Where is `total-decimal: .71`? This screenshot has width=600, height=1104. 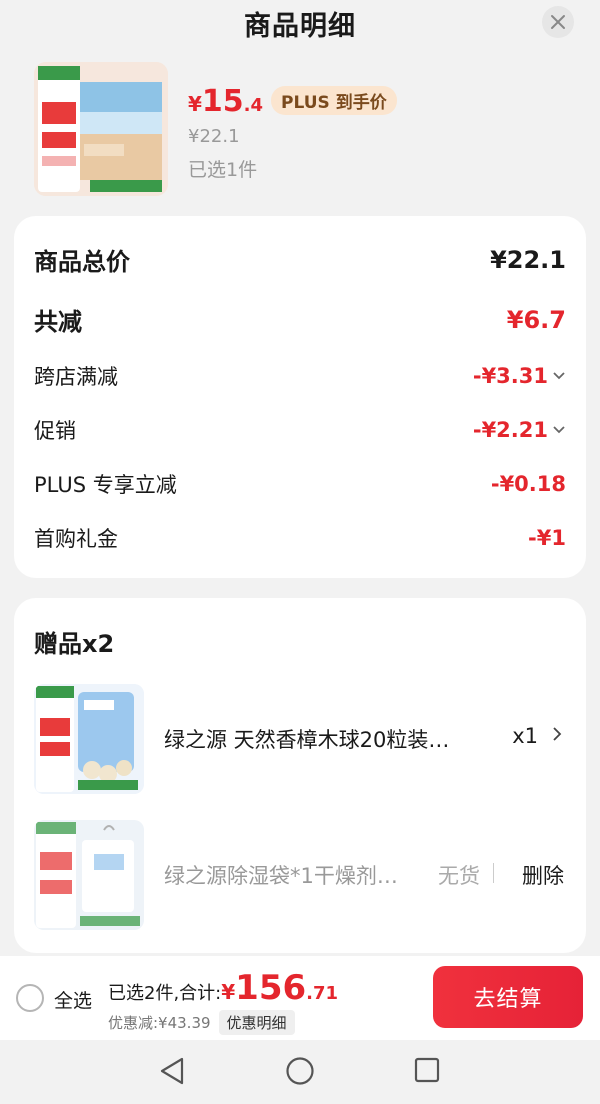 total-decimal: .71 is located at coordinates (322, 993).